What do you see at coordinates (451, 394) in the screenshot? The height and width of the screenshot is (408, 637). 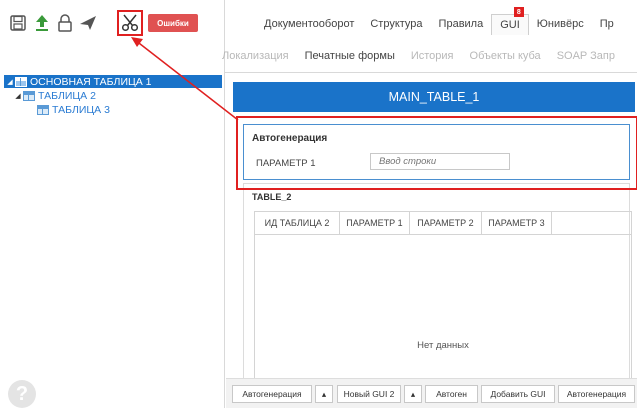 I see `autogeneration-button-truncated: Автоген` at bounding box center [451, 394].